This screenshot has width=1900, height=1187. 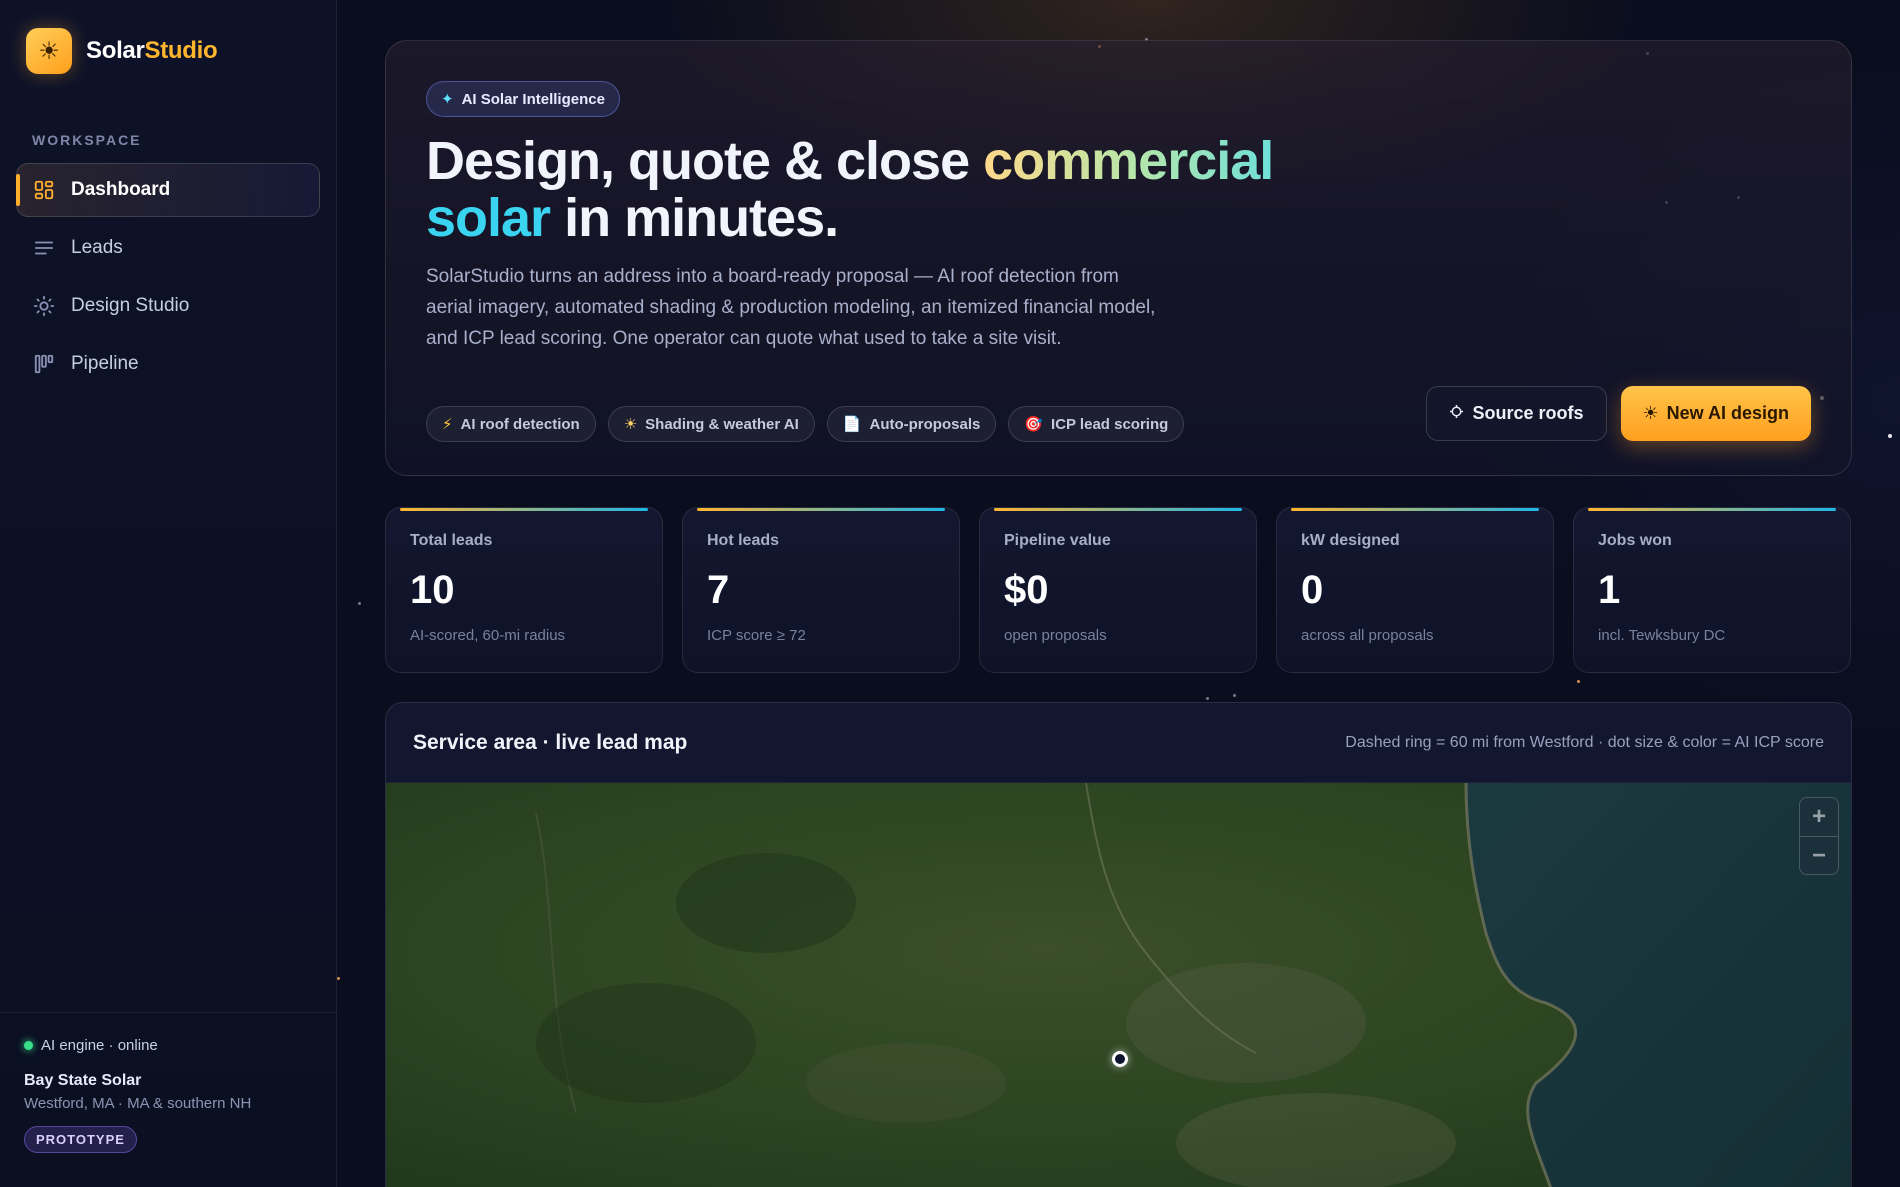 I want to click on chip-label: Auto-proposals, so click(x=925, y=424).